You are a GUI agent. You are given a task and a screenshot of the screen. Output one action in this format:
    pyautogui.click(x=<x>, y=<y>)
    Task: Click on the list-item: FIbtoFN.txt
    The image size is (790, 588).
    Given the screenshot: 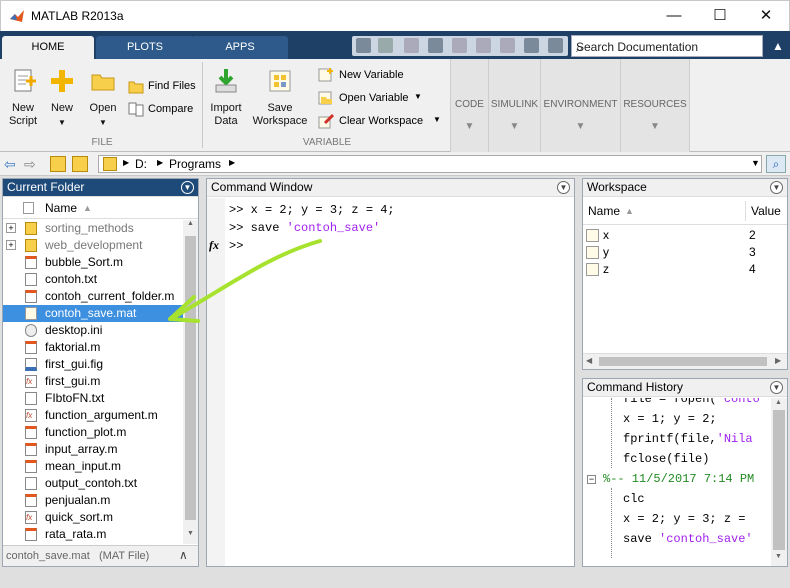 What is the action you would take?
    pyautogui.click(x=93, y=398)
    